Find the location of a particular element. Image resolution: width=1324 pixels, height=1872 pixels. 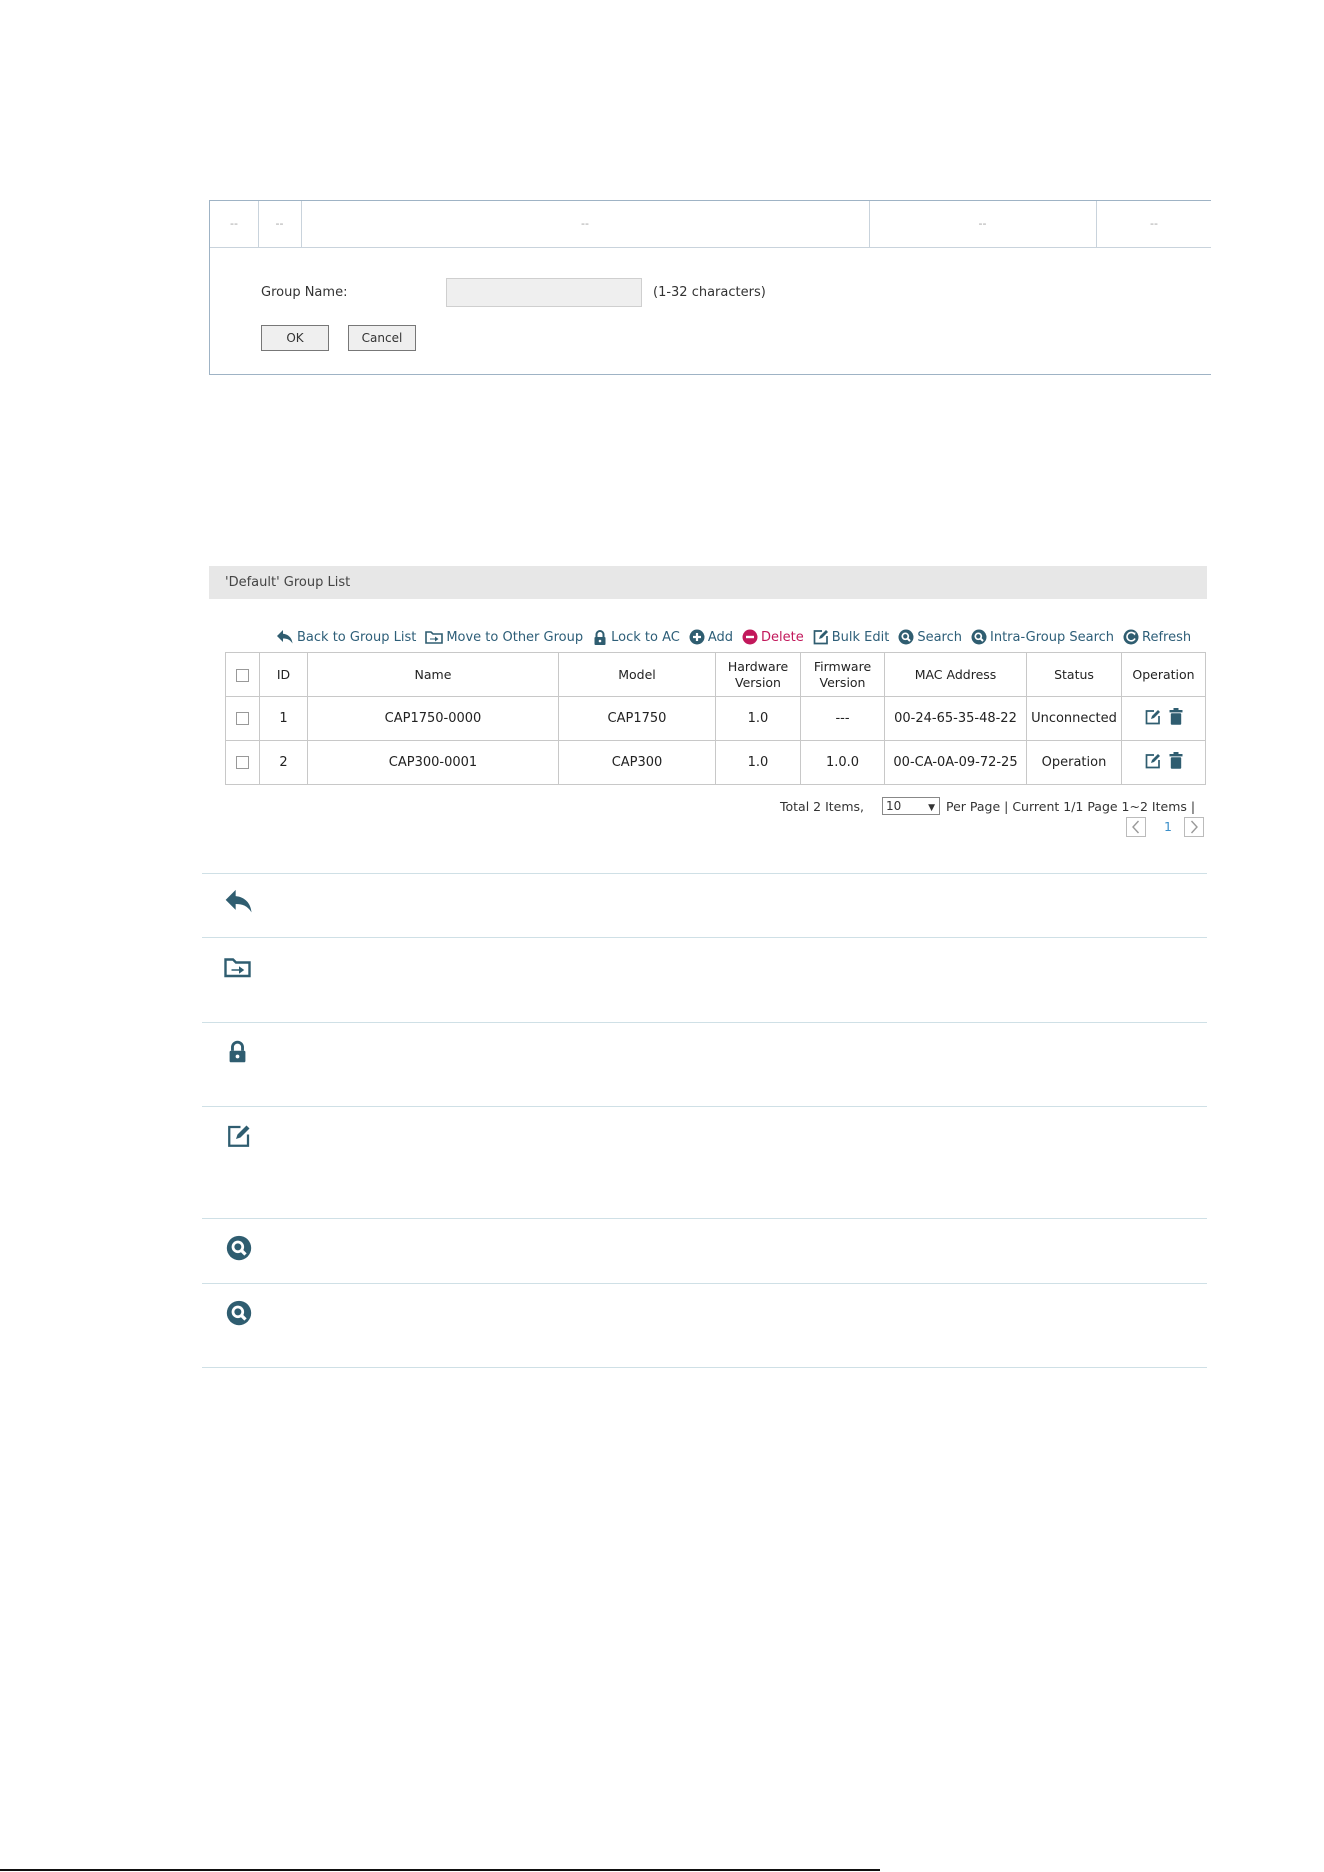

cell-model: CAP300 is located at coordinates (637, 762).